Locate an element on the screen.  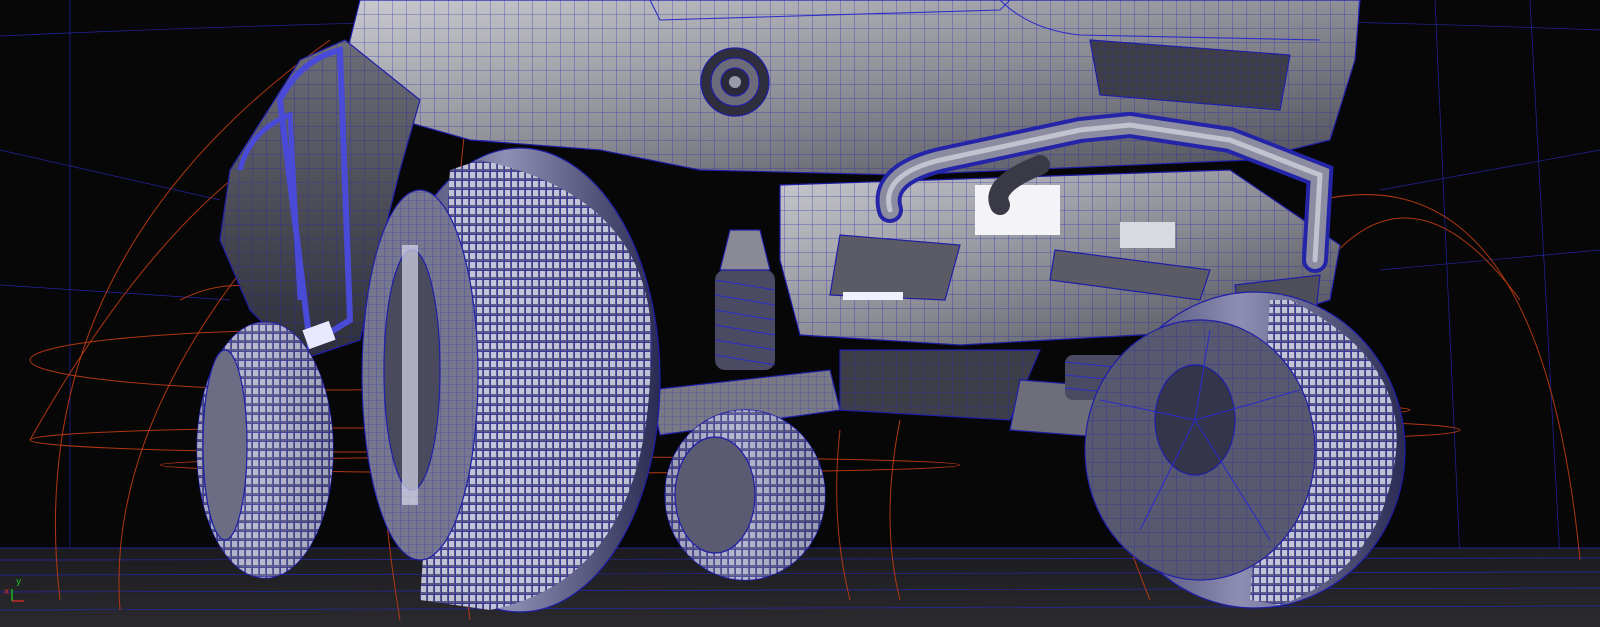
axis-x-label: x is located at coordinates (7, 592).